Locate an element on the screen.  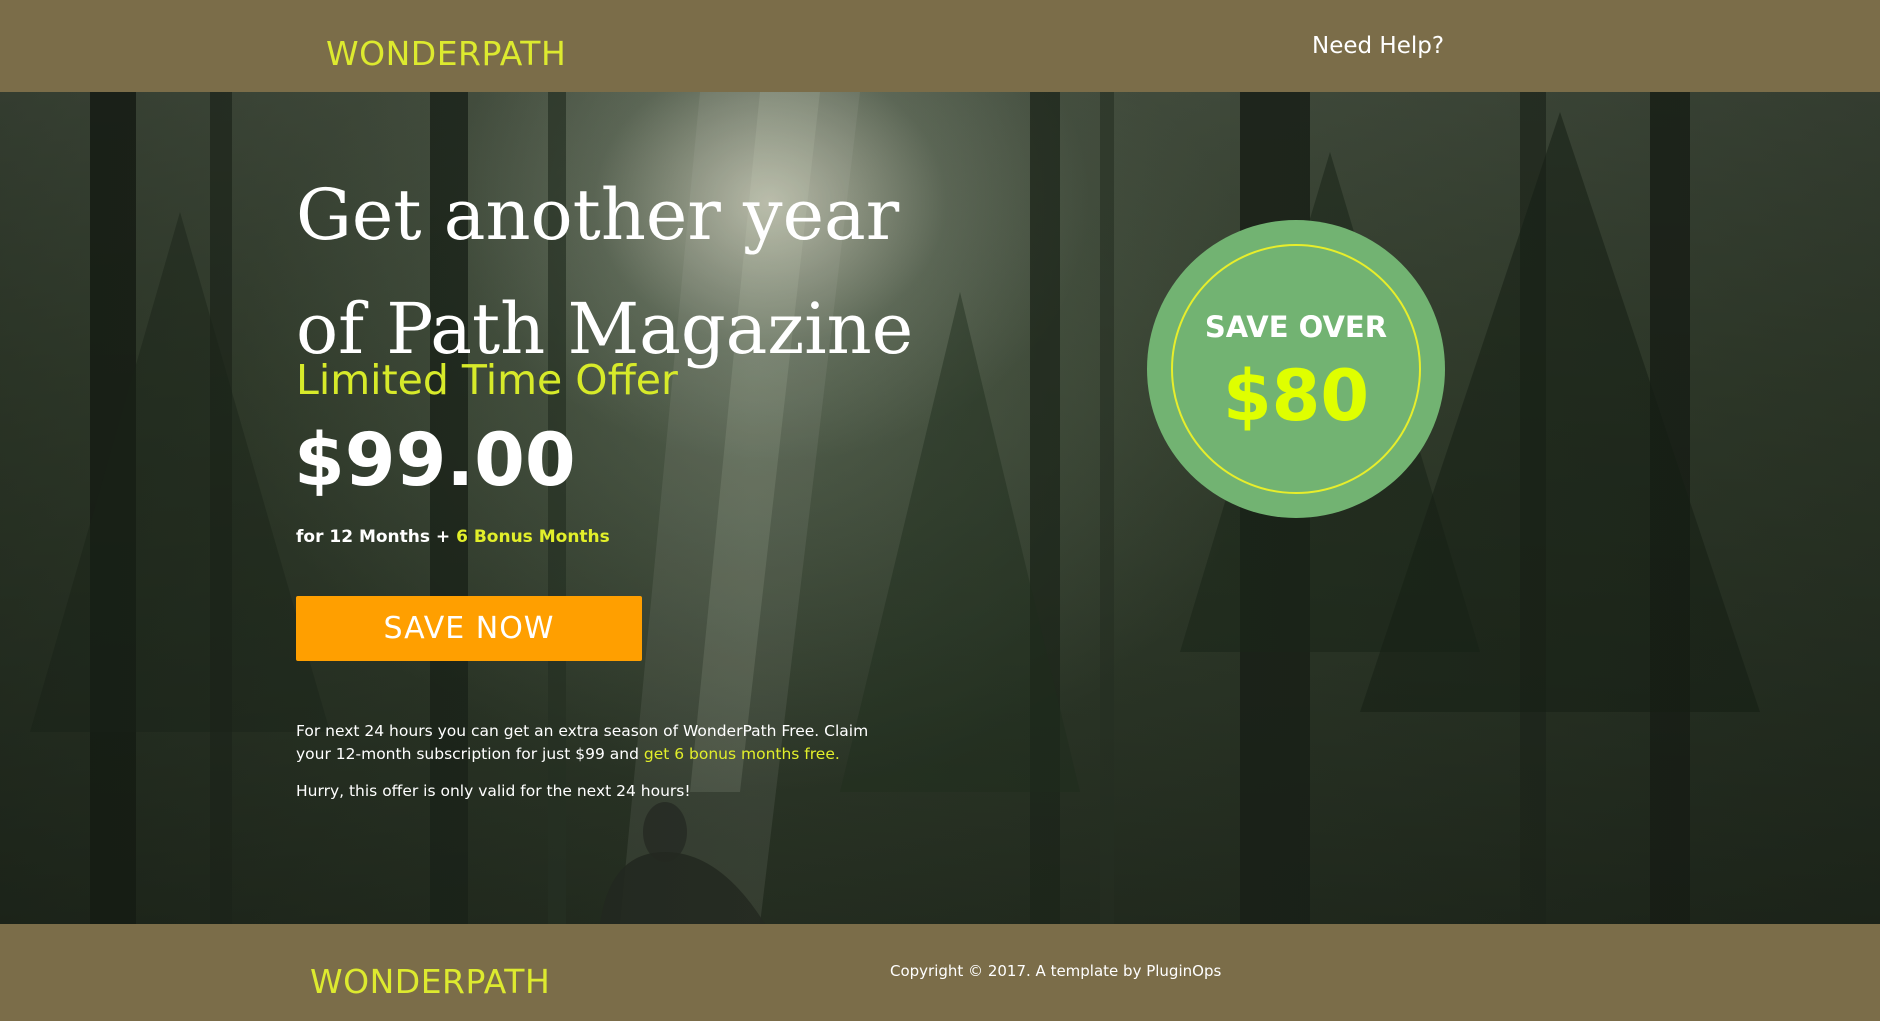
offer-subhead: Limited Time Offer is located at coordinates (487, 380).